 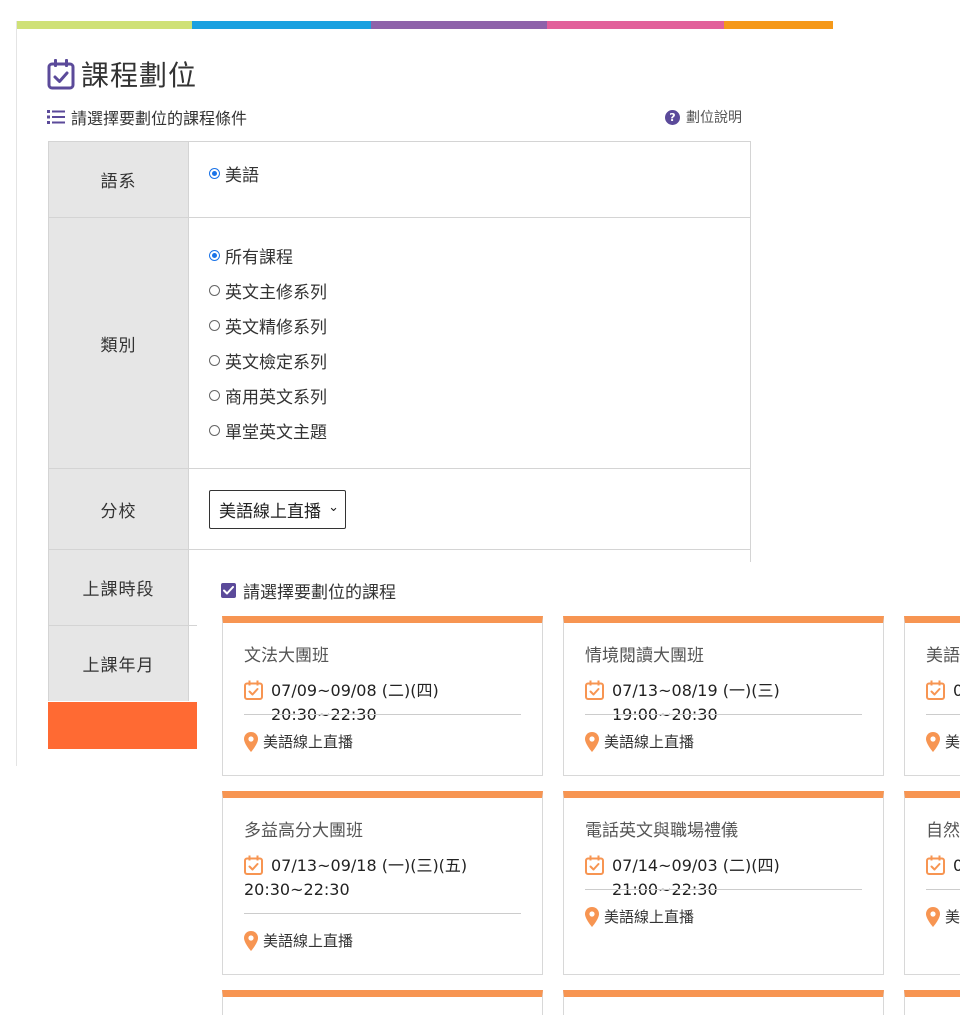 I want to click on language-row: 語系 美語, so click(x=399, y=180).